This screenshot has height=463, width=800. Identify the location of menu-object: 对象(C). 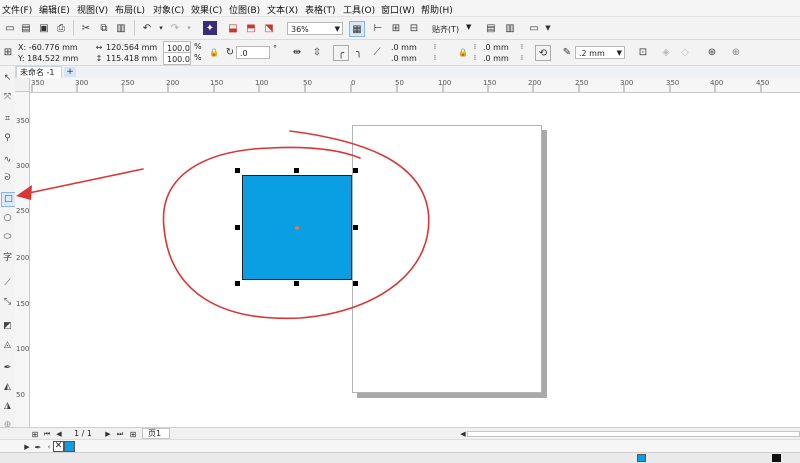
(168, 9).